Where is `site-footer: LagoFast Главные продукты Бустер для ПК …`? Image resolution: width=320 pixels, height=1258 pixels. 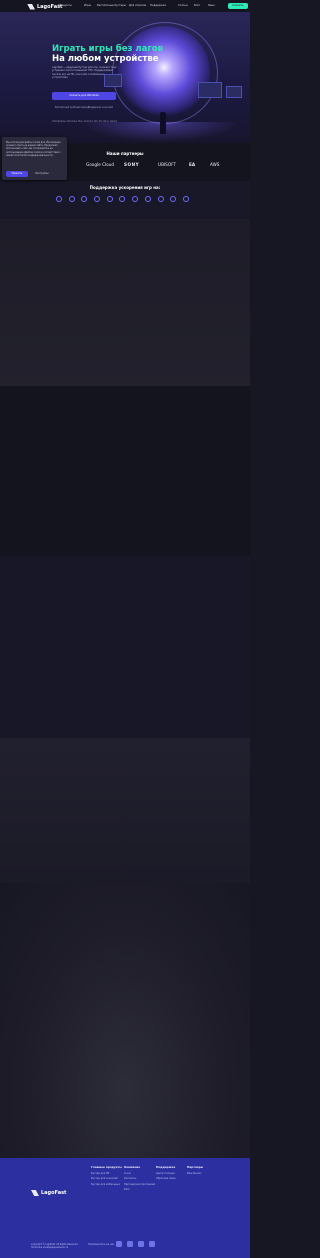 site-footer: LagoFast Главные продукты Бустер для ПК … is located at coordinates (125, 1208).